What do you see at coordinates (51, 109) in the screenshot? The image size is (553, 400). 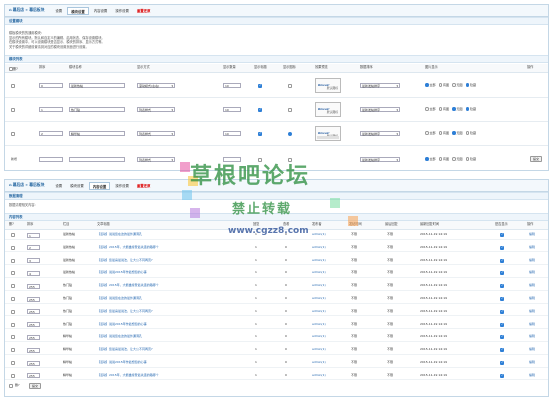 I see `order-input: 1` at bounding box center [51, 109].